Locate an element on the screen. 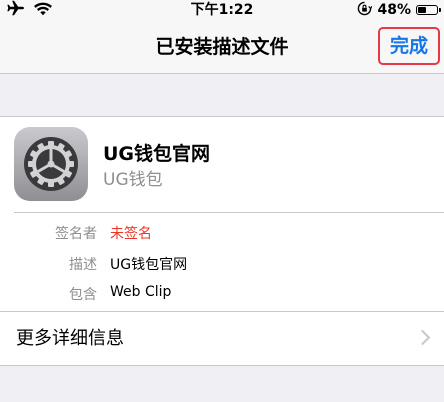 The height and width of the screenshot is (402, 444). detail-label: 包含 is located at coordinates (83, 295).